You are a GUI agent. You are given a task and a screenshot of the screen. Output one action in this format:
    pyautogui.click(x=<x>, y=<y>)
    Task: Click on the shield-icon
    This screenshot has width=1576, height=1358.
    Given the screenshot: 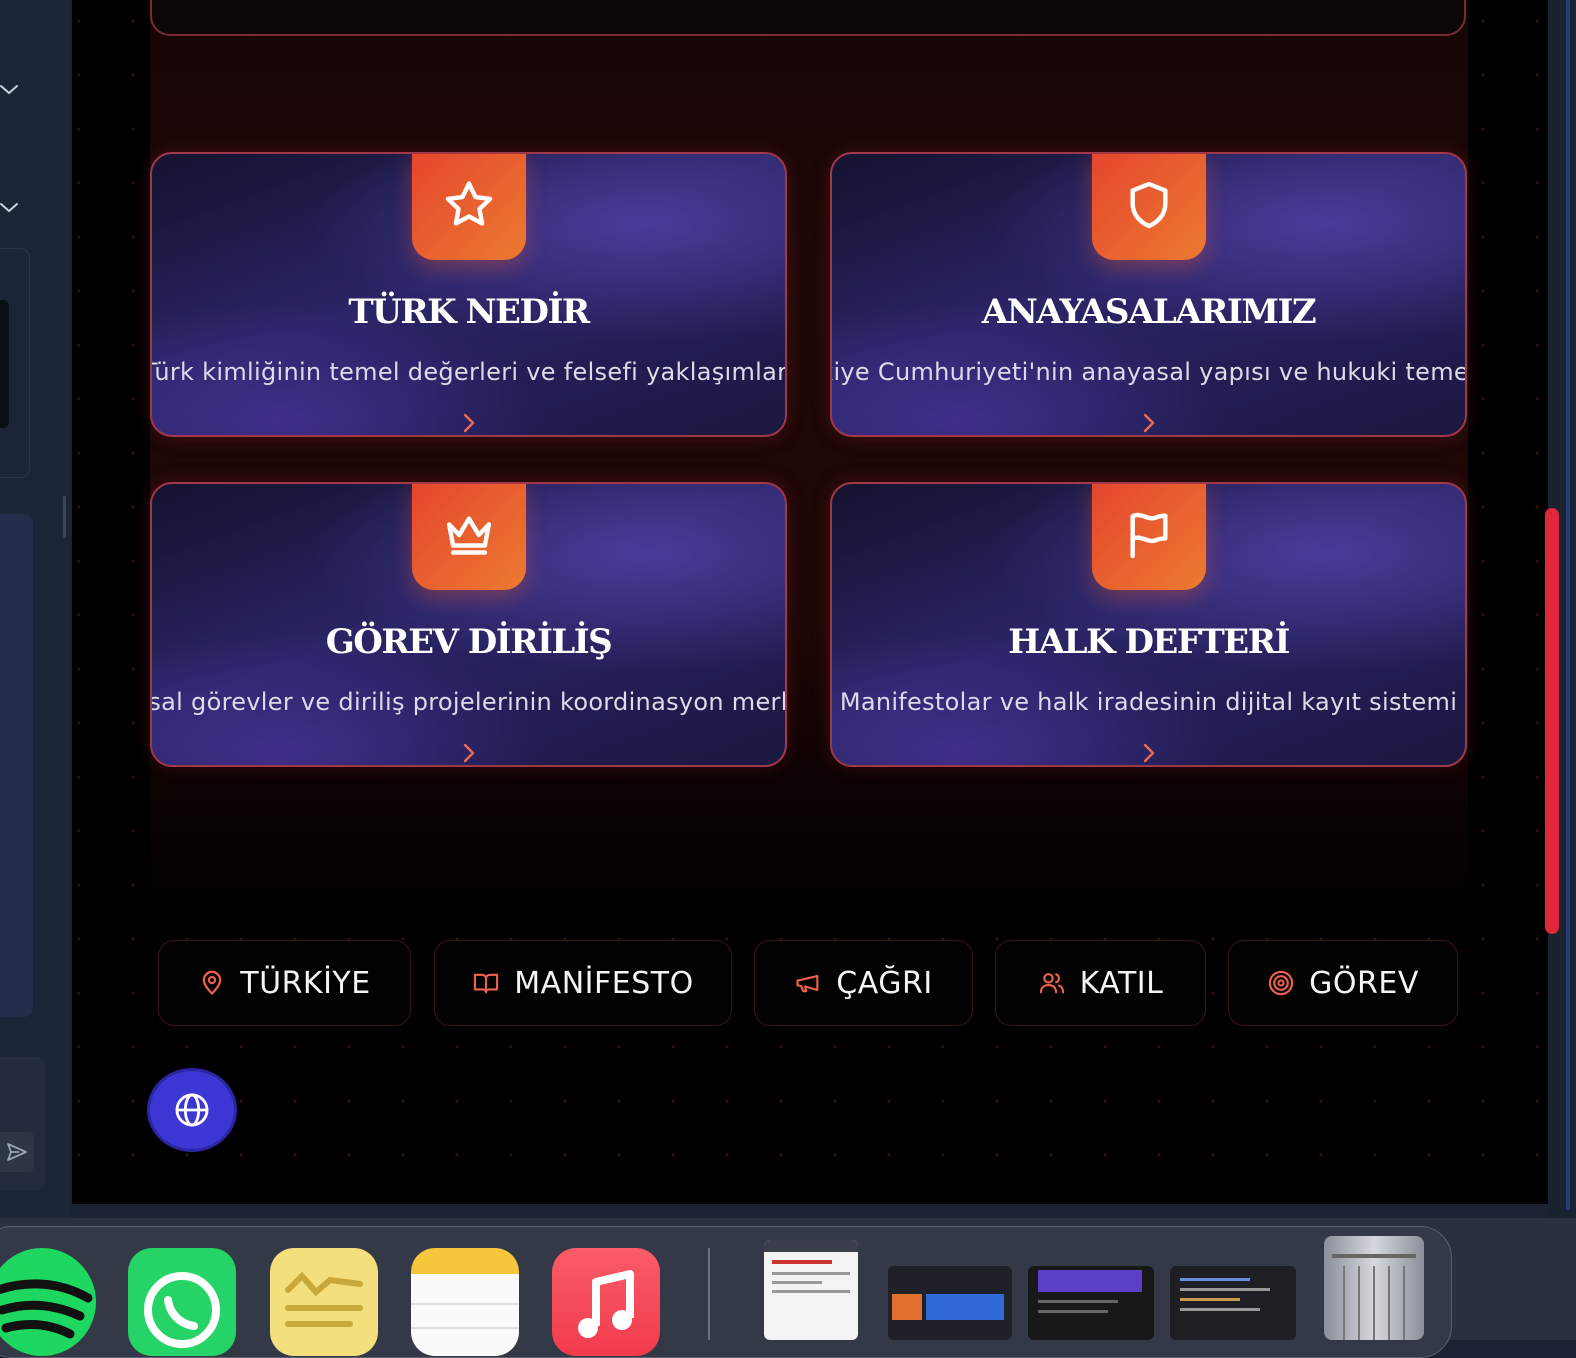 What is the action you would take?
    pyautogui.click(x=1148, y=205)
    